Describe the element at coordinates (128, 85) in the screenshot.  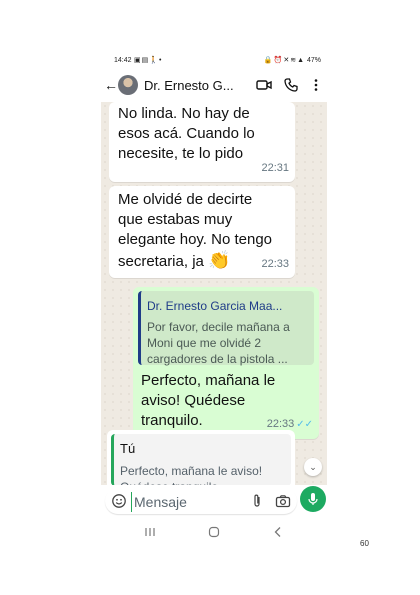
I see `avatar` at that location.